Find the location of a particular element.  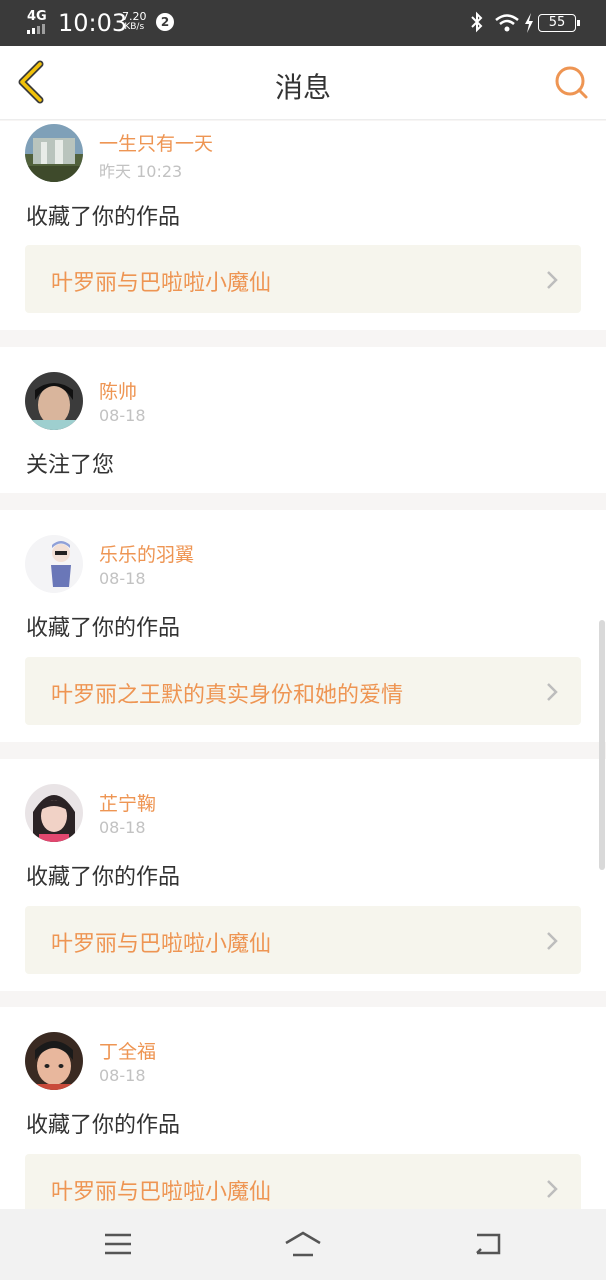

user-name: 芷宁鞠 is located at coordinates (127, 802).